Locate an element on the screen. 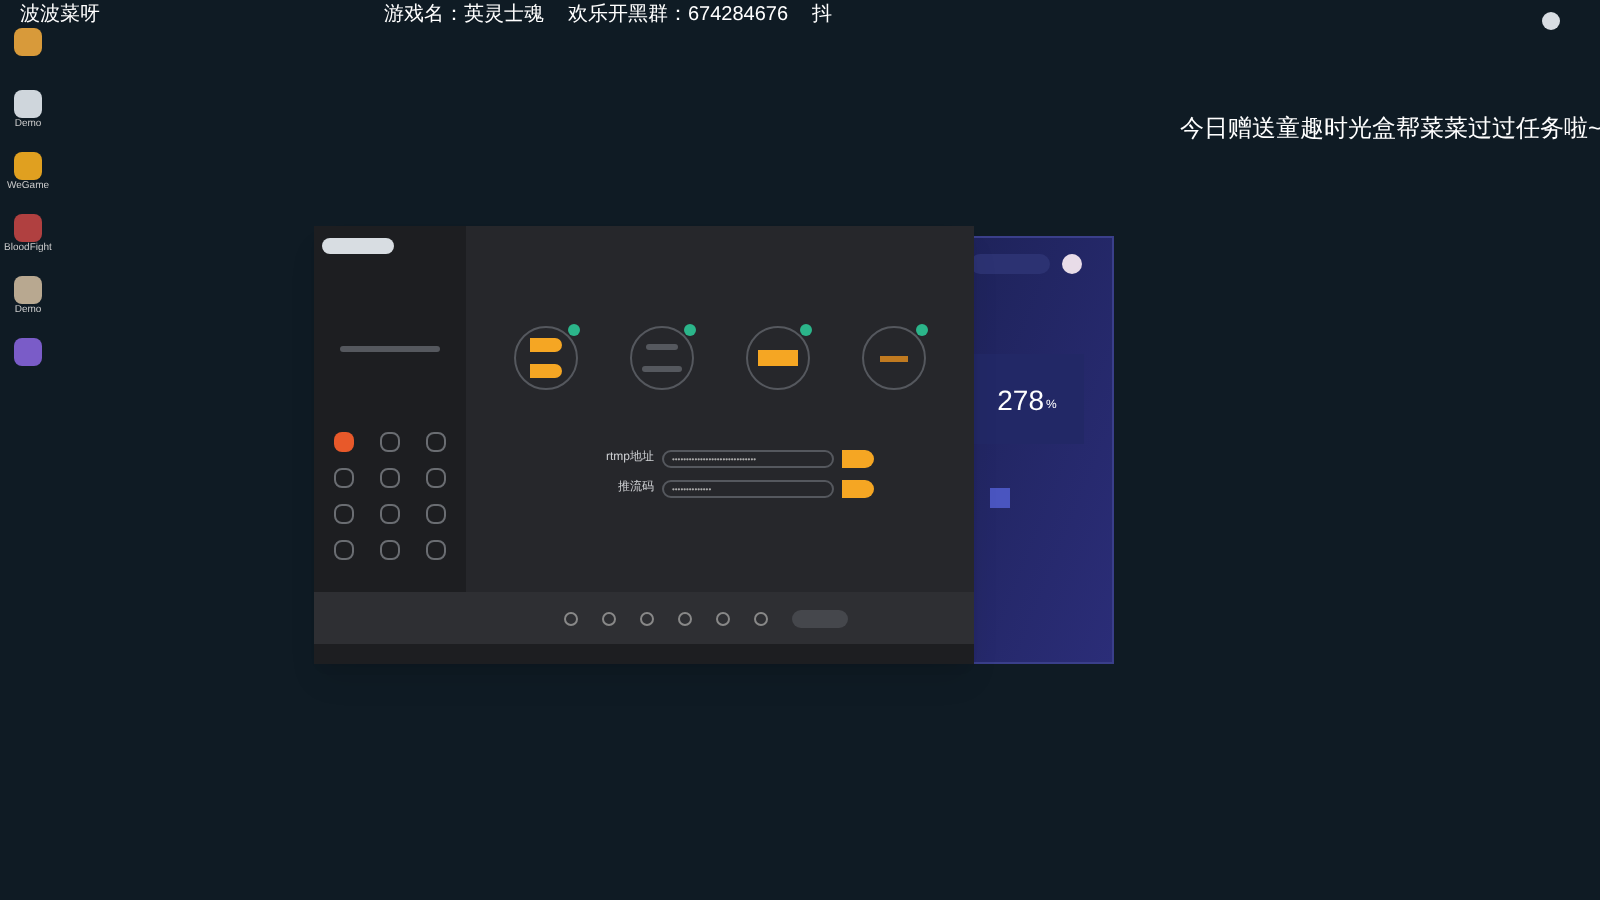 The height and width of the screenshot is (900, 1600). platform-text: 抖 is located at coordinates (822, 15).